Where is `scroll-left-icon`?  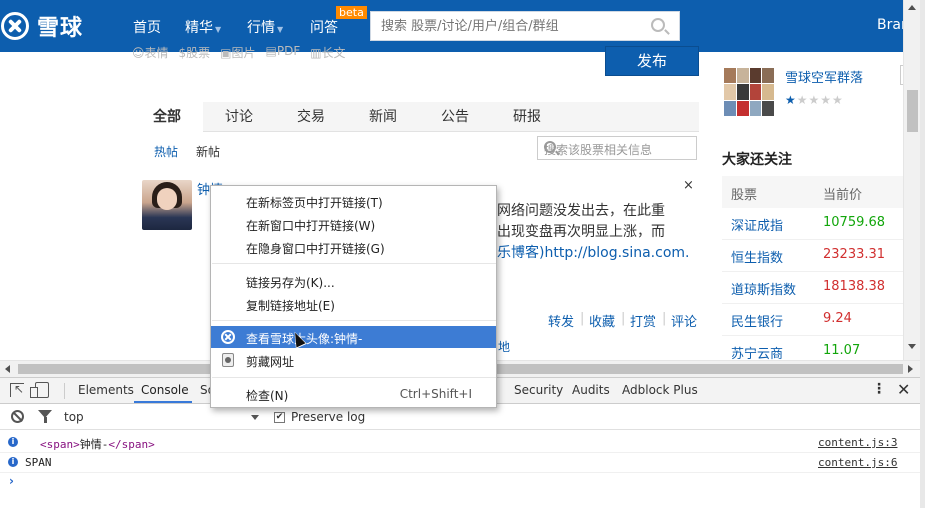 scroll-left-icon is located at coordinates (7, 369).